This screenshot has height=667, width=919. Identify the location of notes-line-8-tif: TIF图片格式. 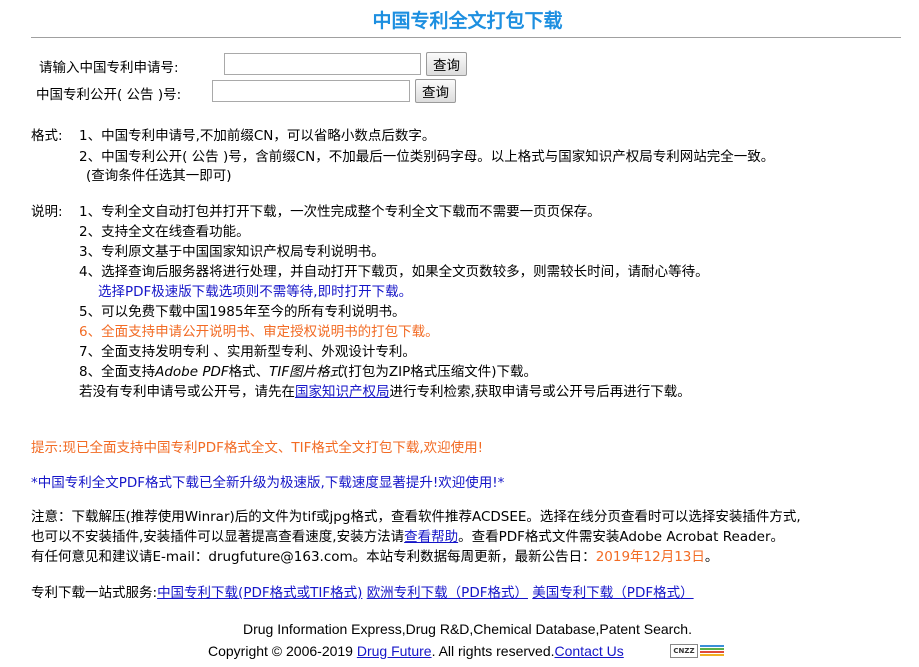
(306, 372).